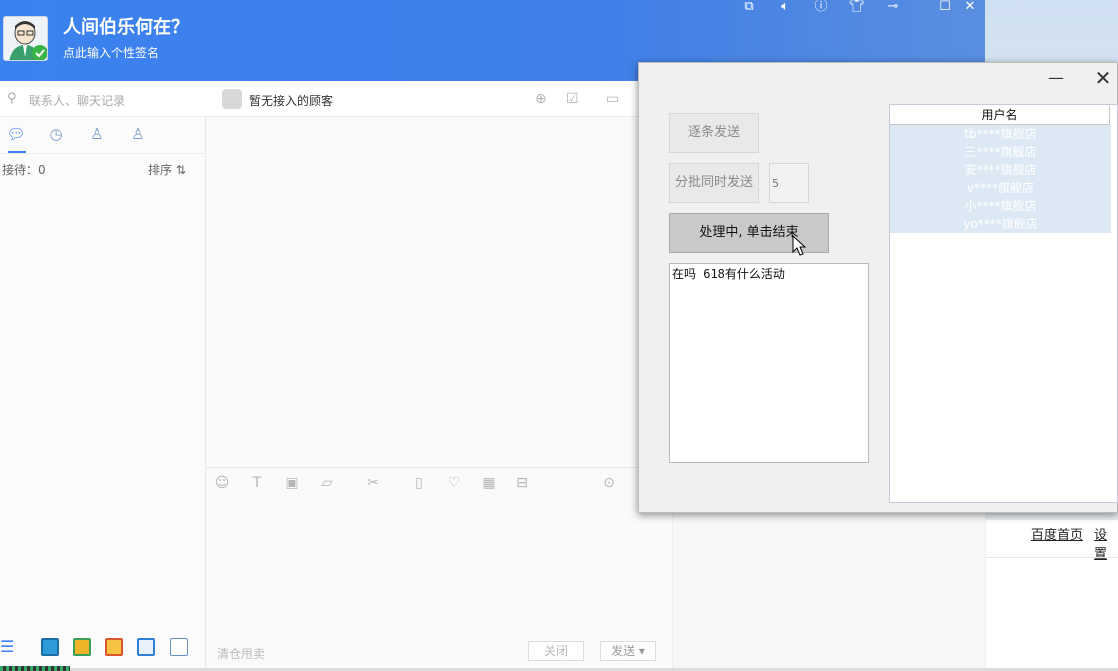 The image size is (1118, 671). I want to click on avatar-image, so click(25, 38).